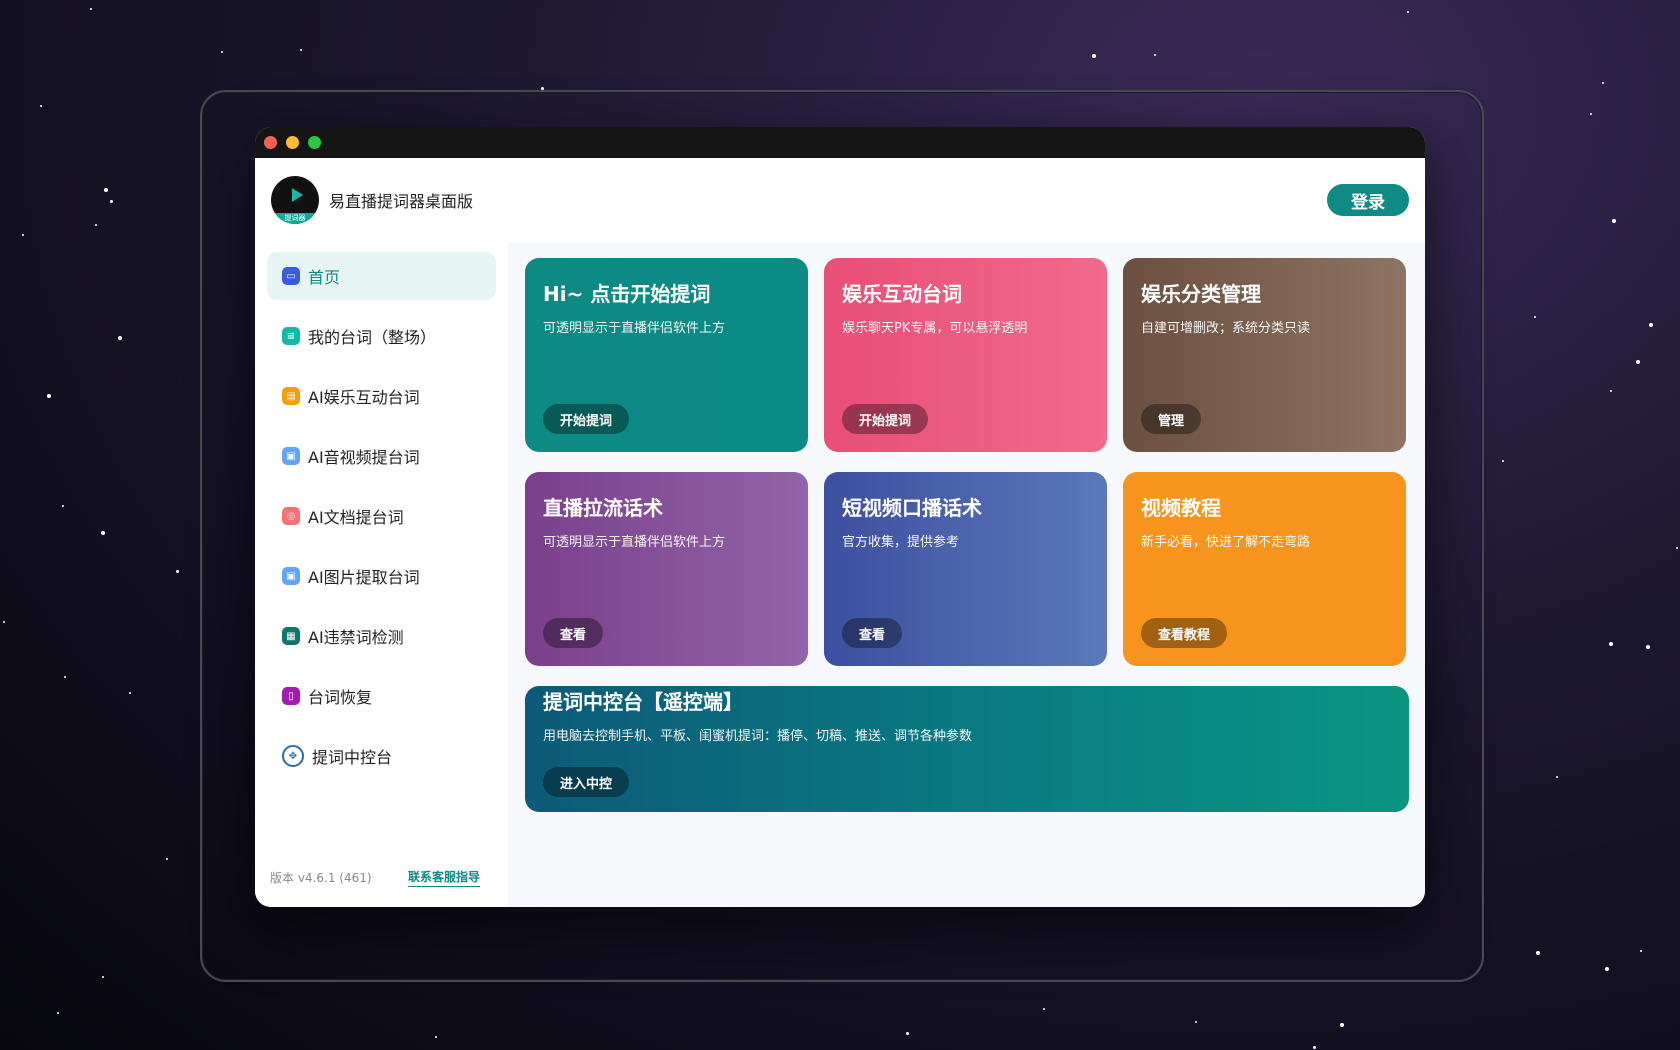 The image size is (1680, 1050). What do you see at coordinates (573, 633) in the screenshot?
I see `view-live-scripts-button: 查看` at bounding box center [573, 633].